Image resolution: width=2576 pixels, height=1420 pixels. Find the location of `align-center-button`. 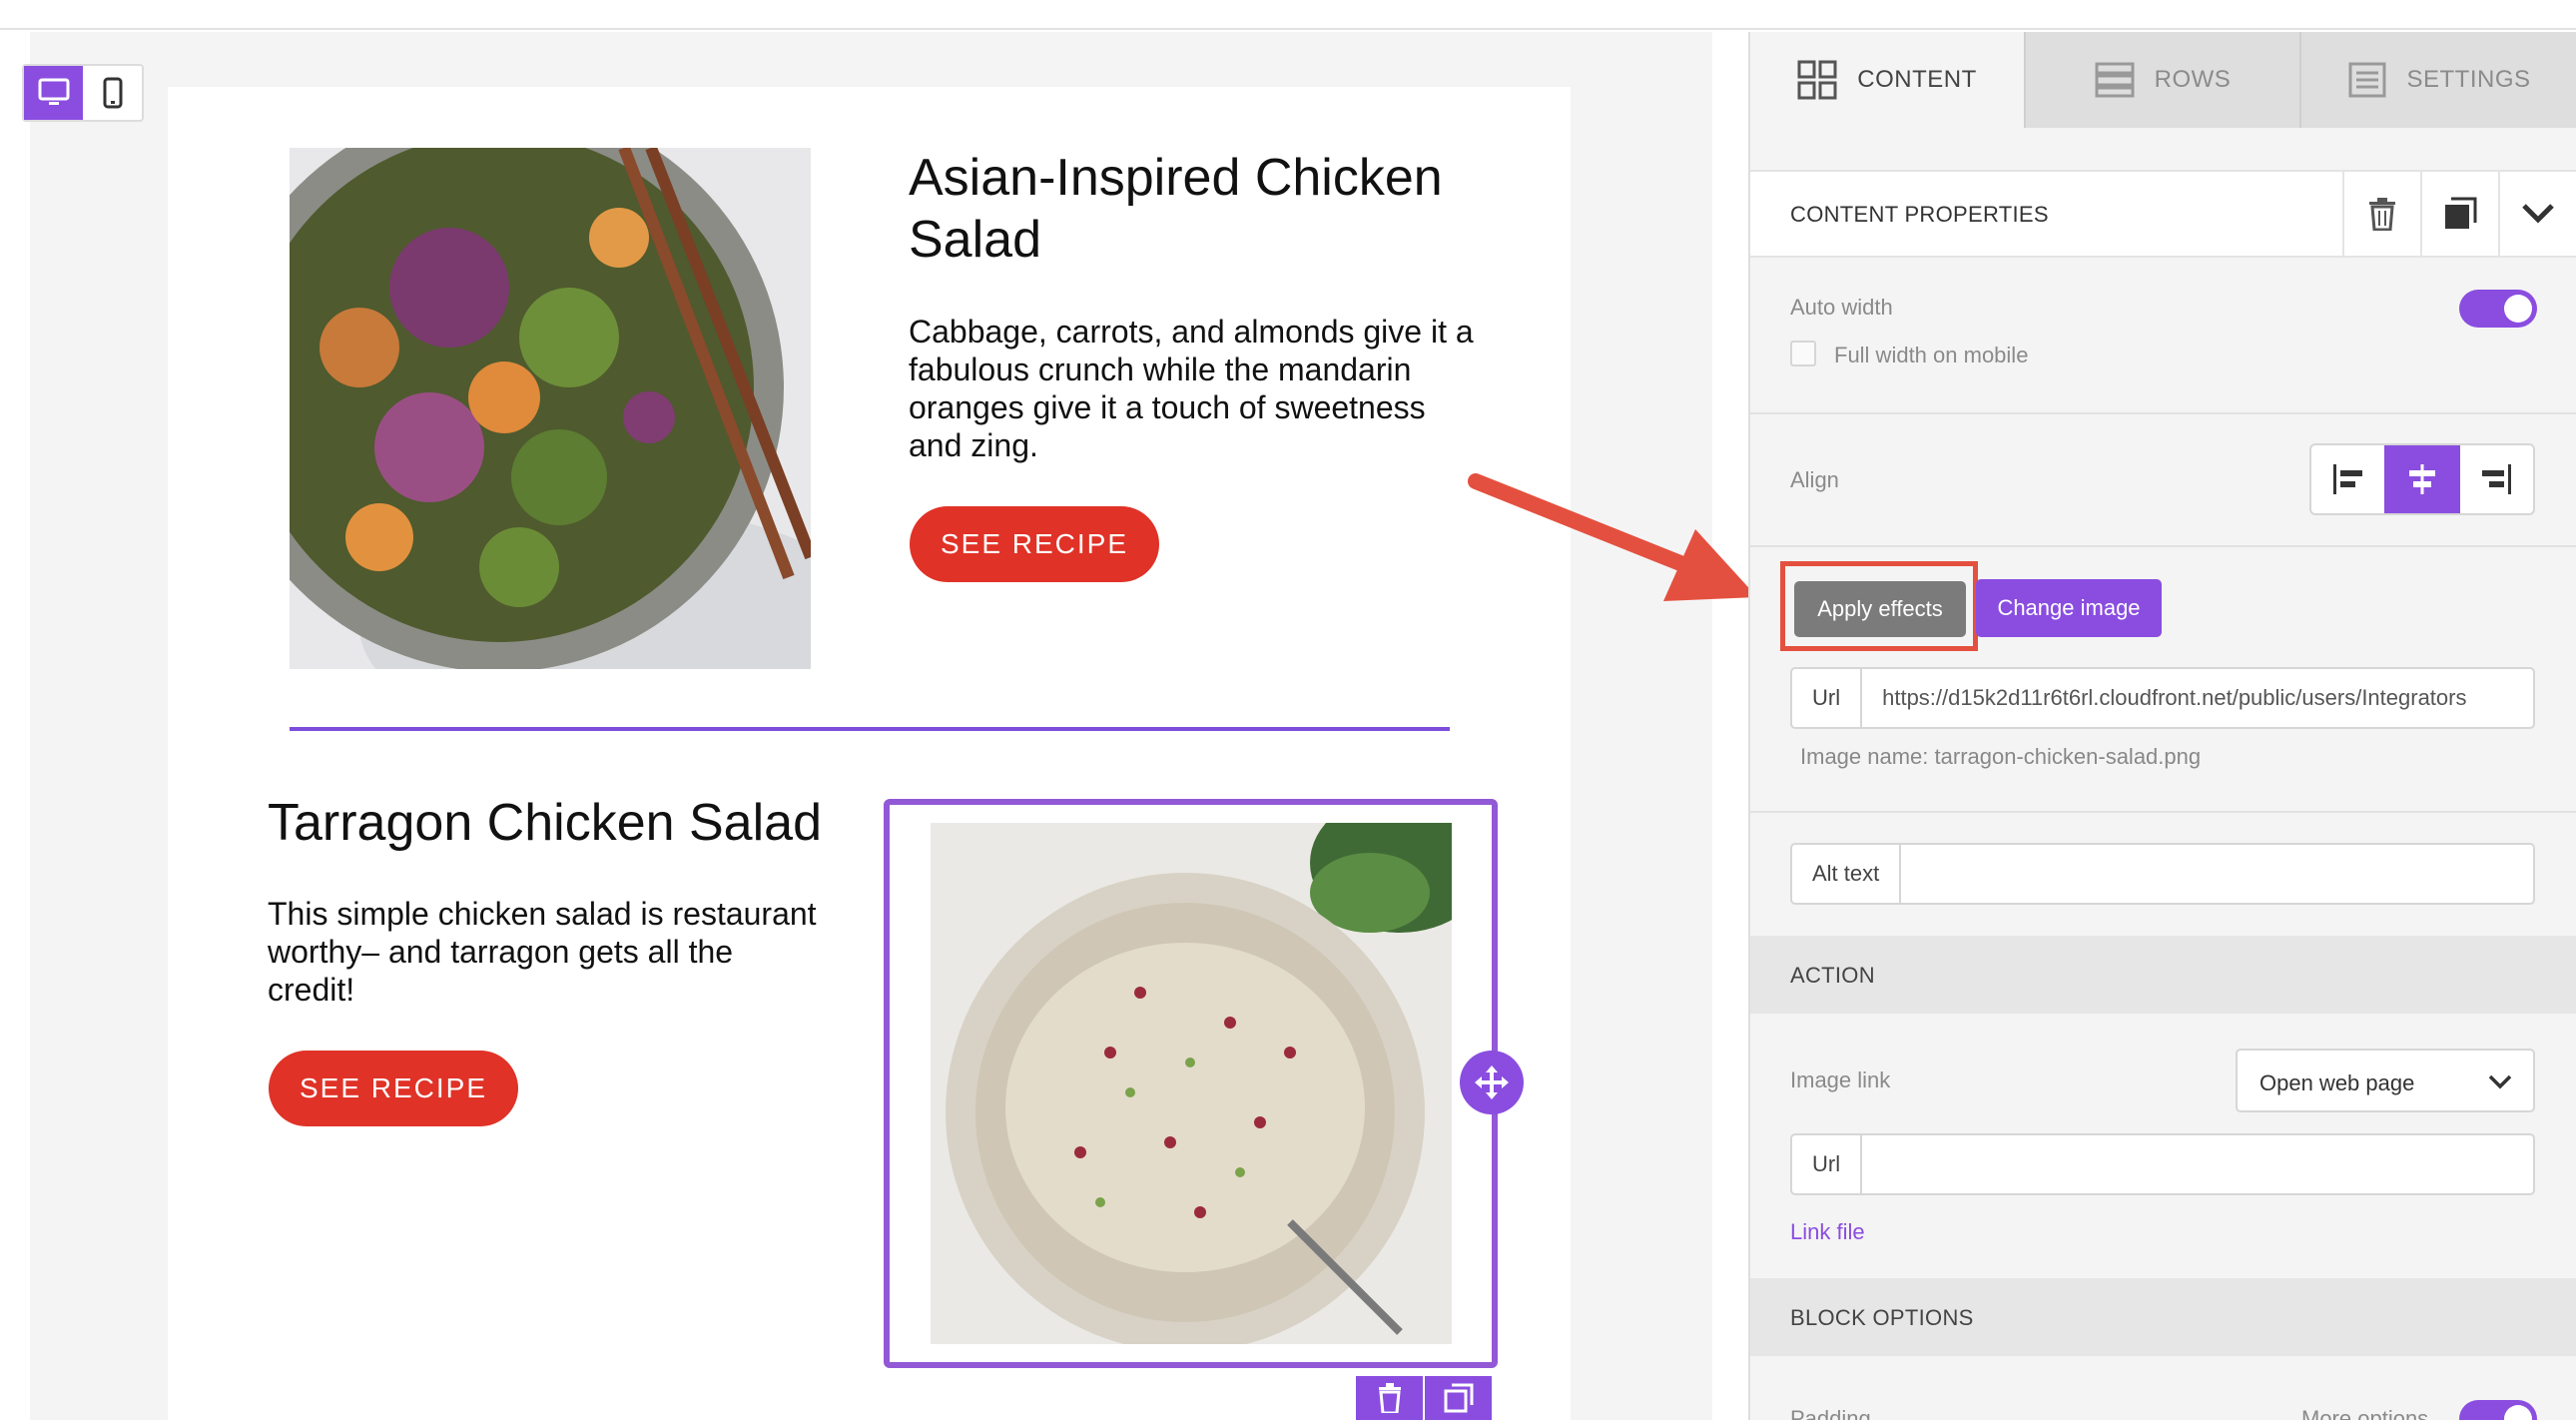

align-center-button is located at coordinates (2422, 479).